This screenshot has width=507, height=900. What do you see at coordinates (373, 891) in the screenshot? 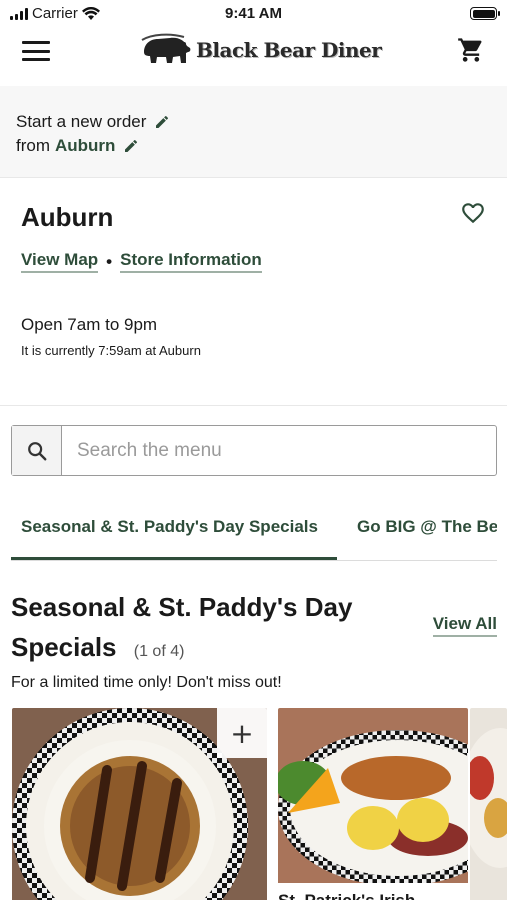
I see `menu-item-name: St. Patrick's Irish` at bounding box center [373, 891].